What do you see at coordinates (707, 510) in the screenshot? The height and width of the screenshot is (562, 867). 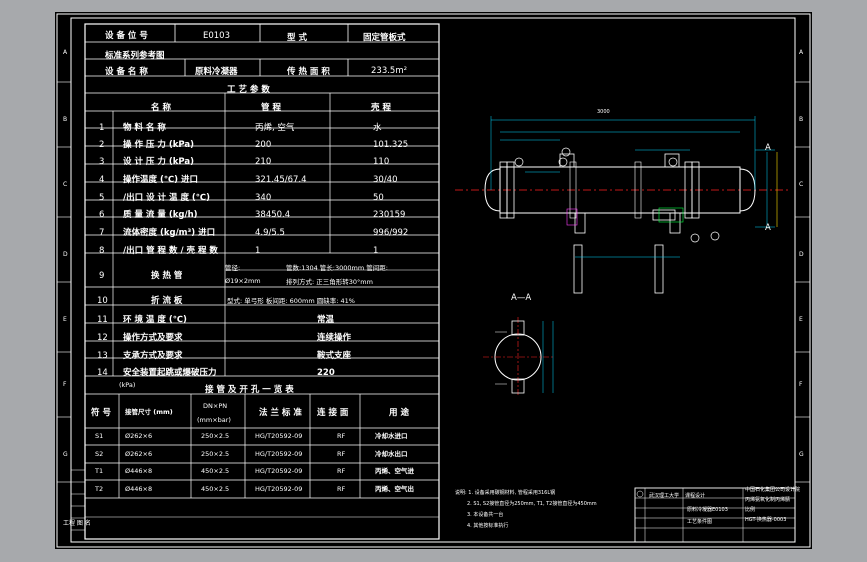 I see `tb-equip: 原料冷凝器E0103` at bounding box center [707, 510].